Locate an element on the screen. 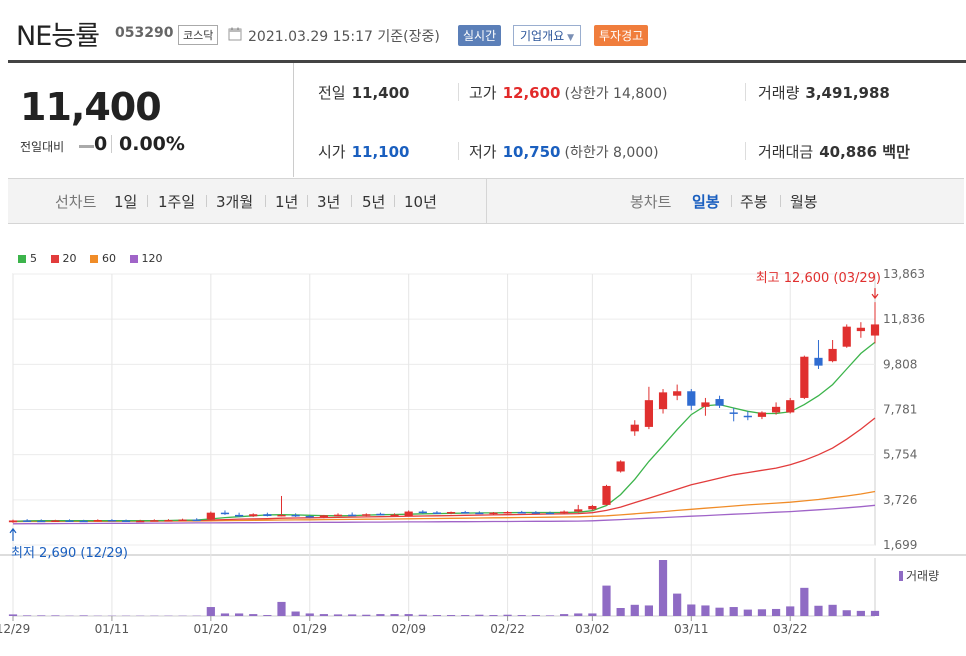 The width and height of the screenshot is (966, 656). x-tick-label: 12/29 is located at coordinates (15, 629).